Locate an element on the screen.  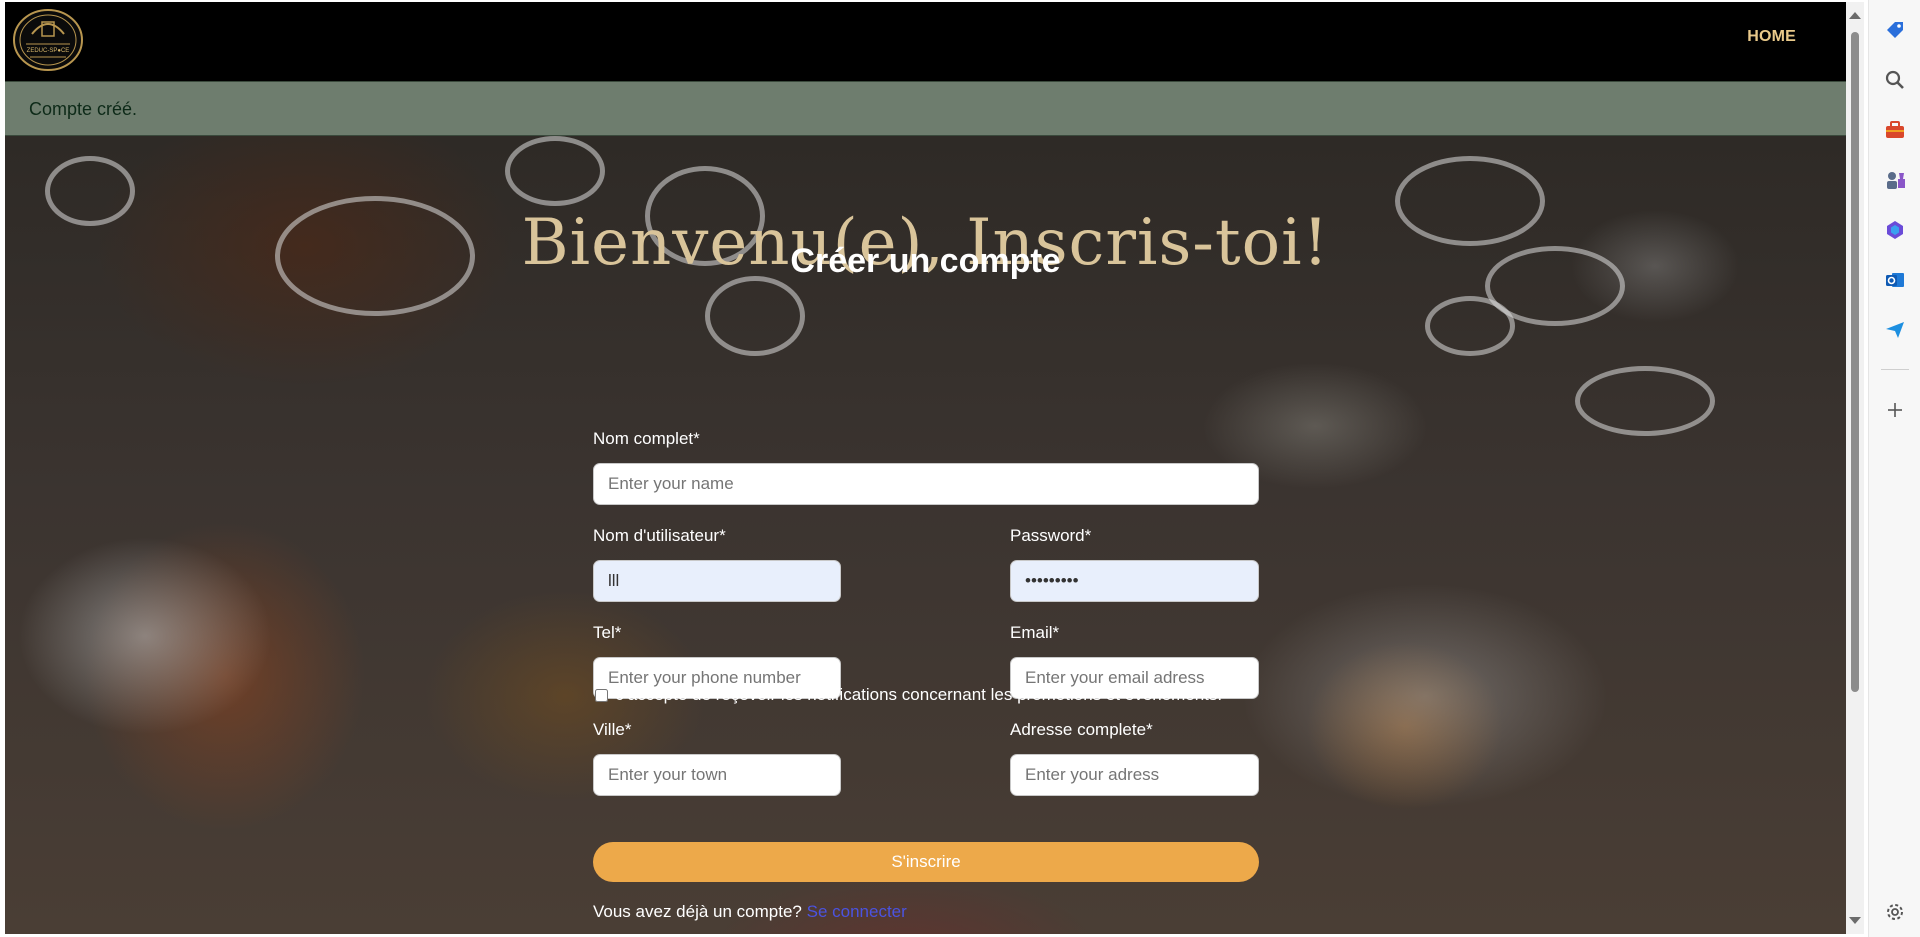
scroll-down-arrow-icon is located at coordinates (1855, 920).